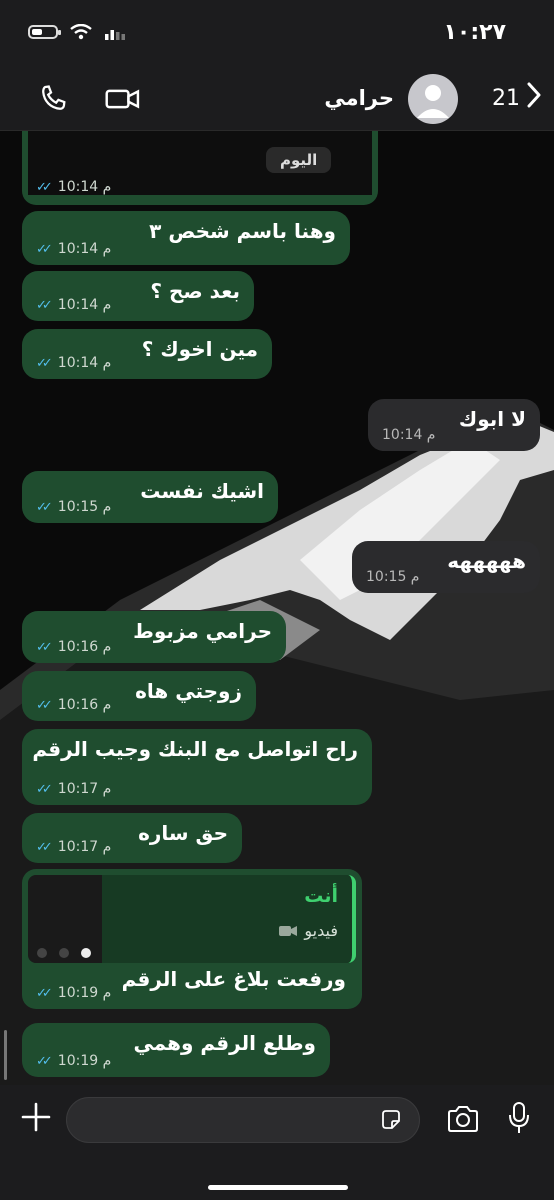 The width and height of the screenshot is (554, 1200). Describe the element at coordinates (192, 919) in the screenshot. I see `quoted-message: أنت فيديو` at that location.